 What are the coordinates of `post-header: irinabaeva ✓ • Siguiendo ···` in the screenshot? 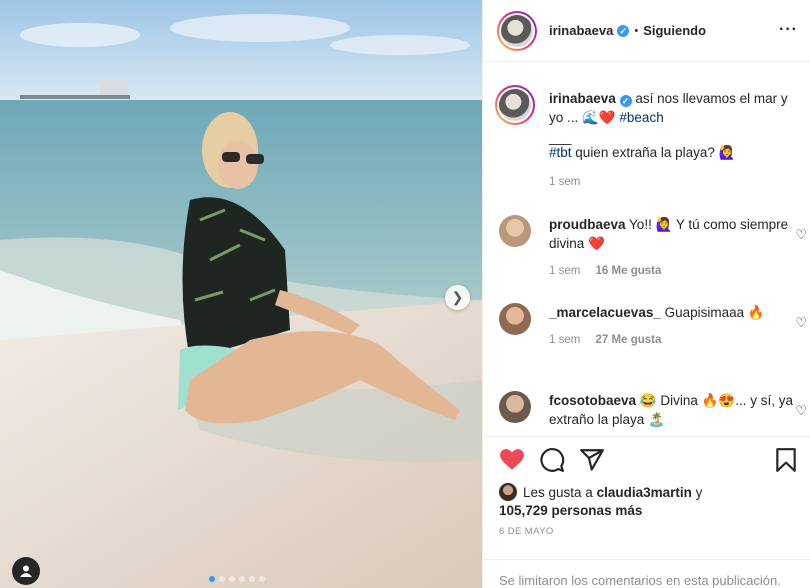 It's located at (646, 31).